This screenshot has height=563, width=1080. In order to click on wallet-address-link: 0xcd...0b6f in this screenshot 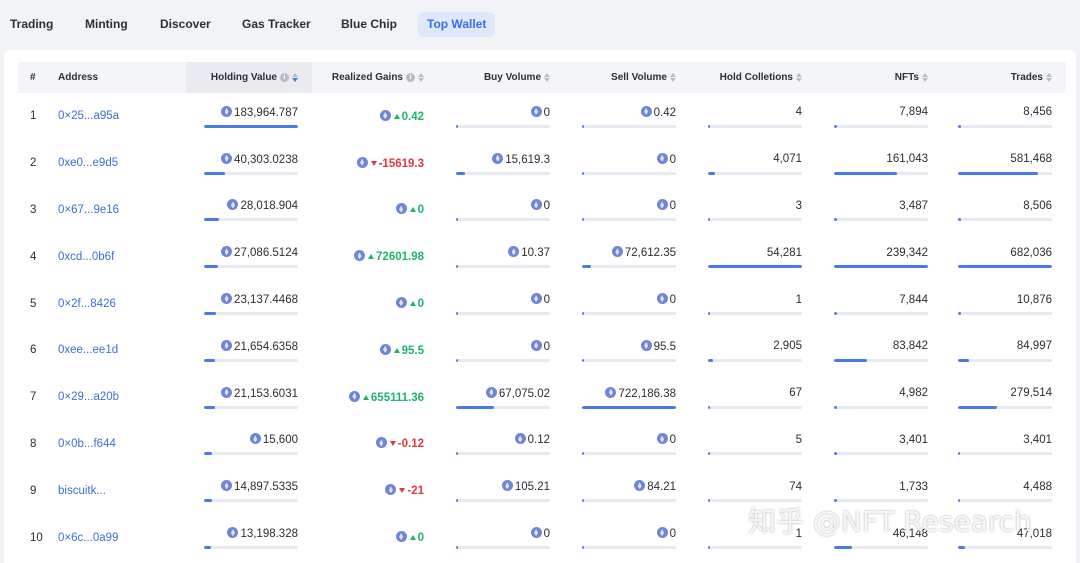, I will do `click(86, 257)`.